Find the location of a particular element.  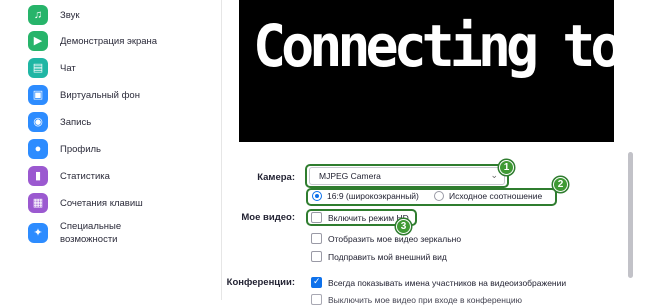

sidebar-item-share-screen: ▶ Демонстрация экрана is located at coordinates (92, 41).